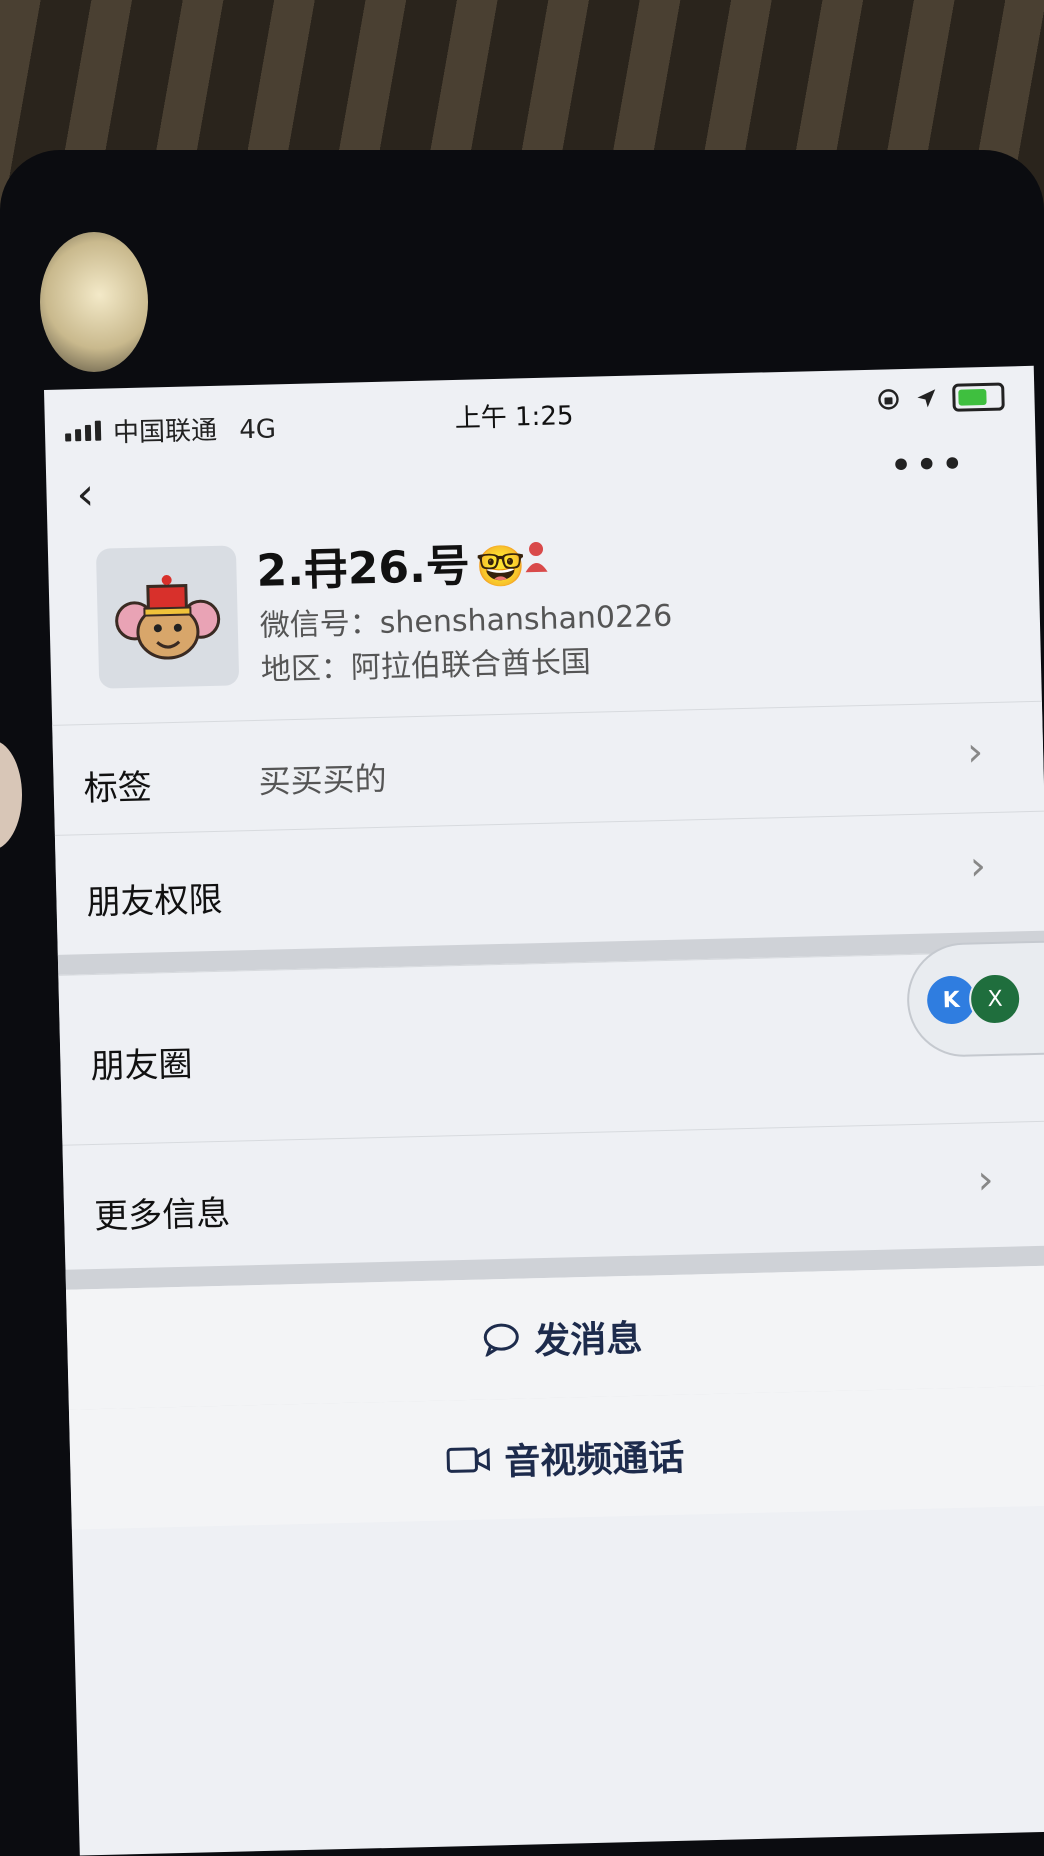 The height and width of the screenshot is (1856, 1044). What do you see at coordinates (978, 397) in the screenshot?
I see `battery-icon` at bounding box center [978, 397].